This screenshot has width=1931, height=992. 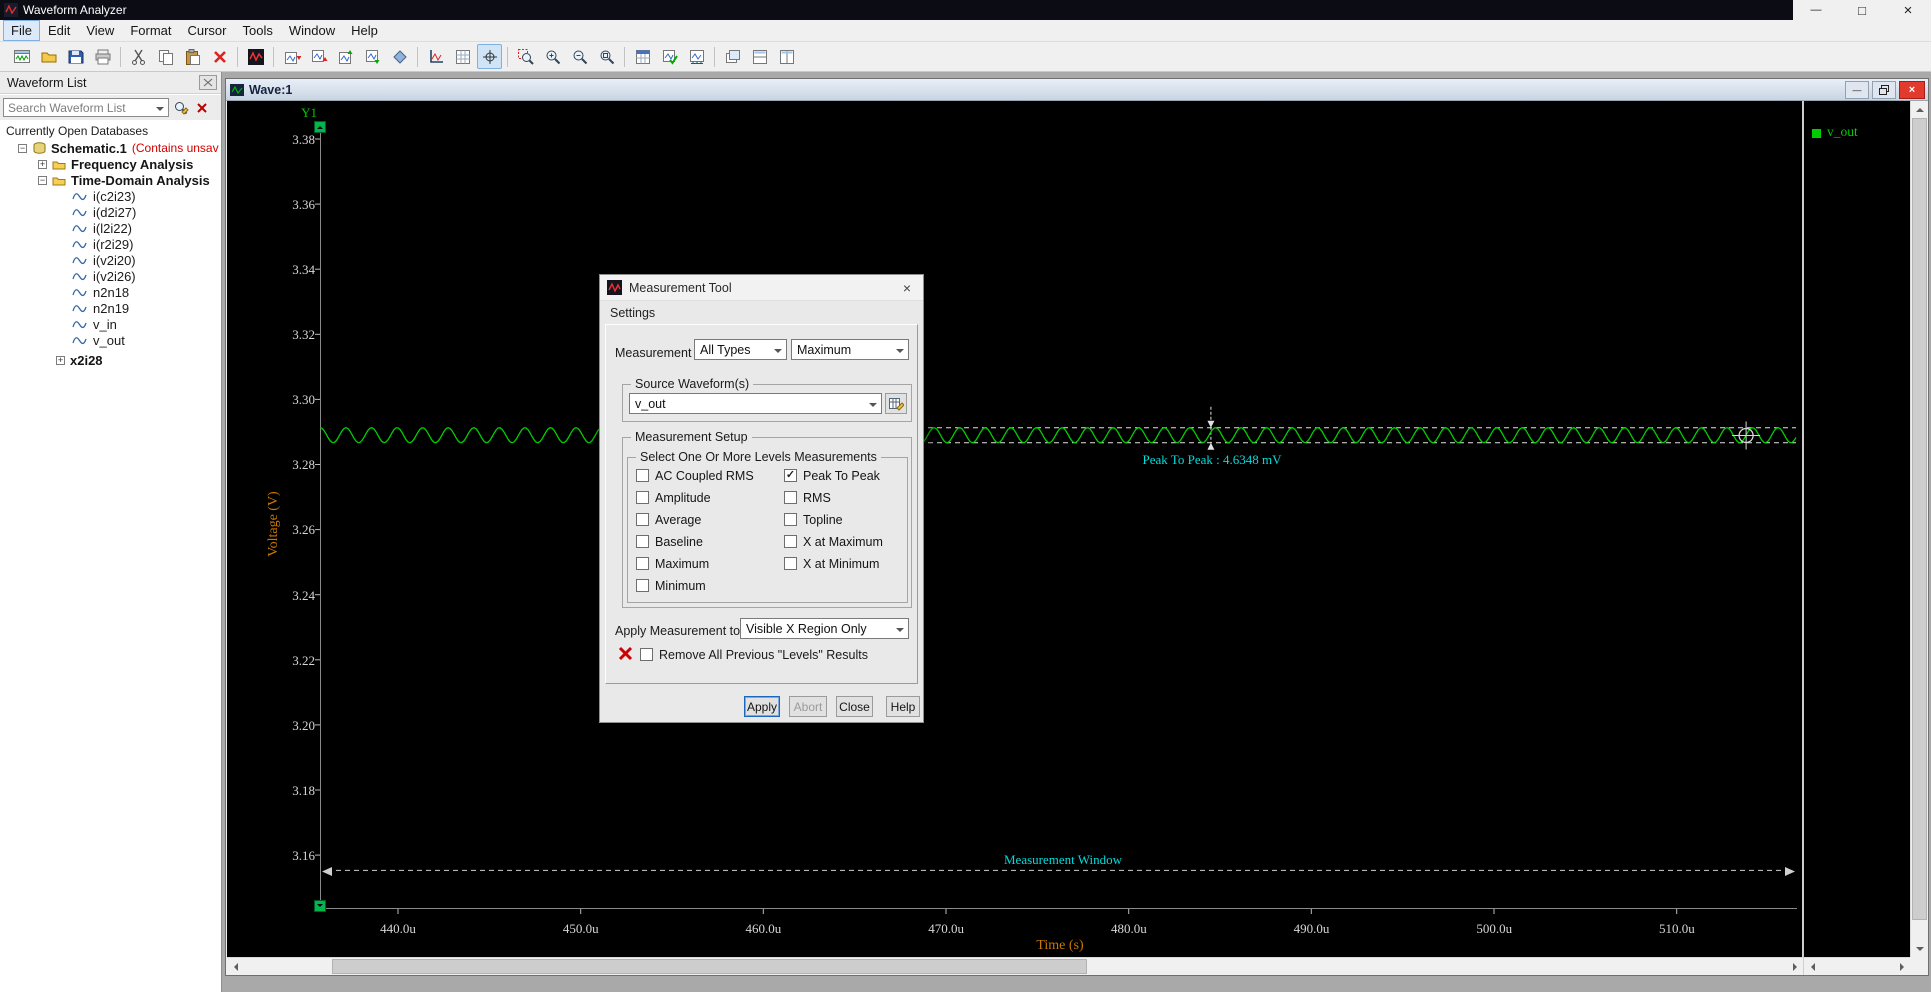 What do you see at coordinates (110, 340) in the screenshot?
I see `tree-signal-row: v_out` at bounding box center [110, 340].